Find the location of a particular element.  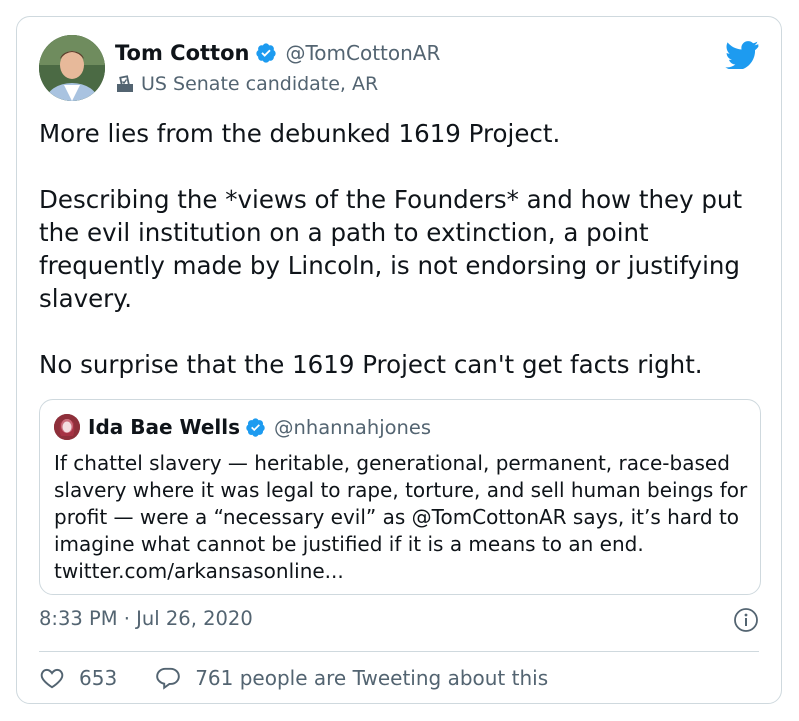

reply-bubble-icon is located at coordinates (168, 678).